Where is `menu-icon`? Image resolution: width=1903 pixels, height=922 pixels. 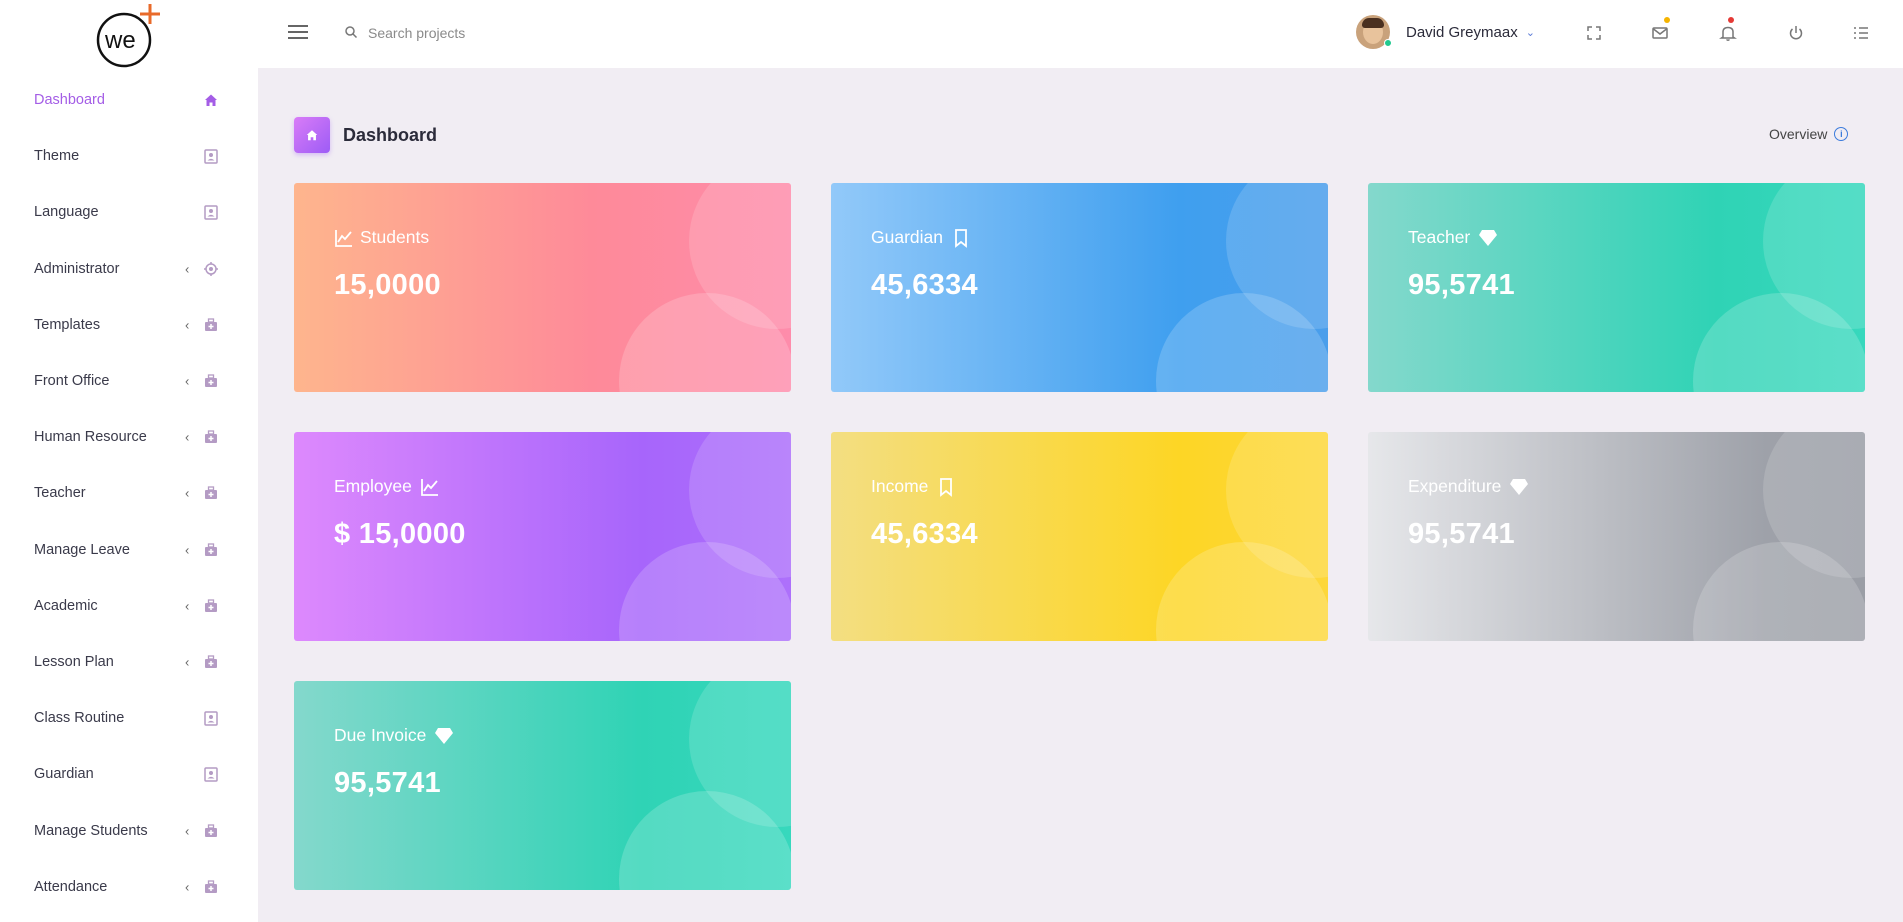
menu-icon is located at coordinates (298, 33).